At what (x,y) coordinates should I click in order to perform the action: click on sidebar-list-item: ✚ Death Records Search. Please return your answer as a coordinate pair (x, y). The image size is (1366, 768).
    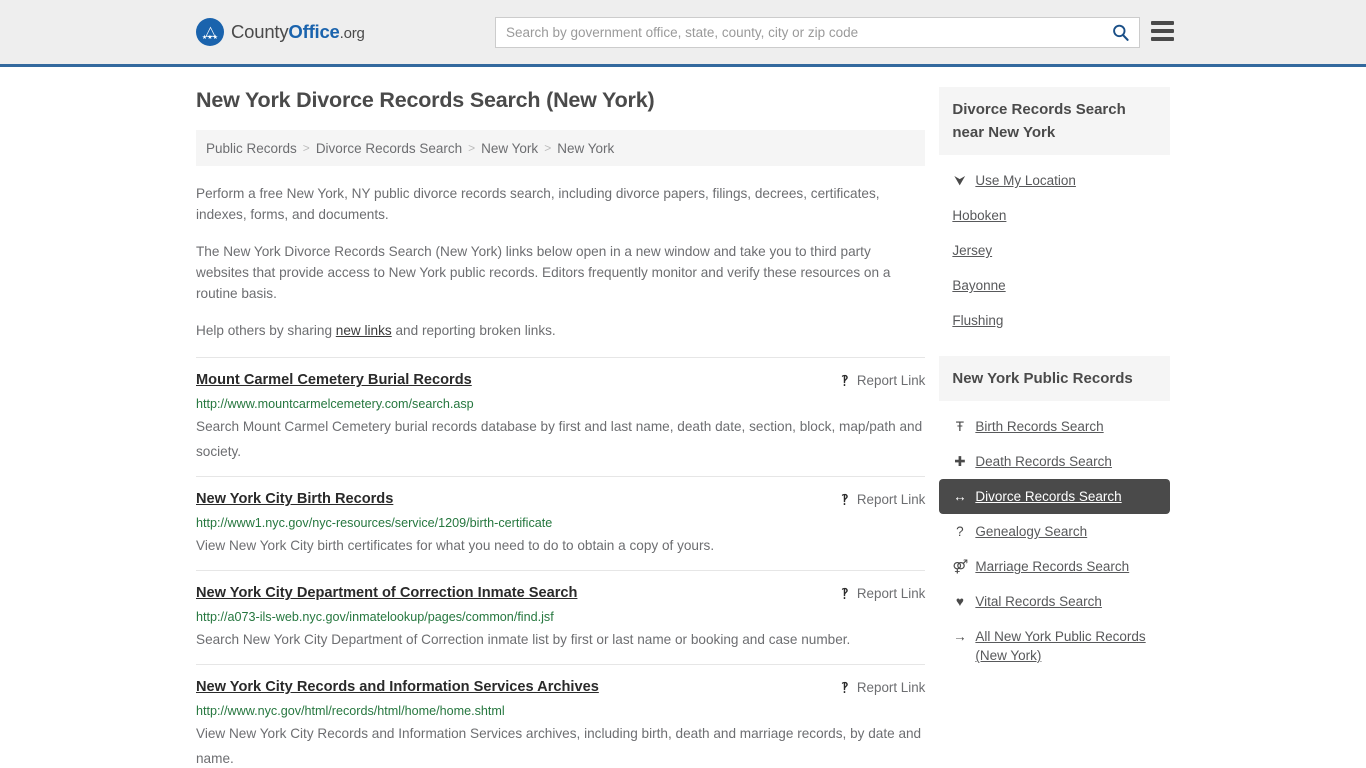
    Looking at the image, I should click on (1054, 461).